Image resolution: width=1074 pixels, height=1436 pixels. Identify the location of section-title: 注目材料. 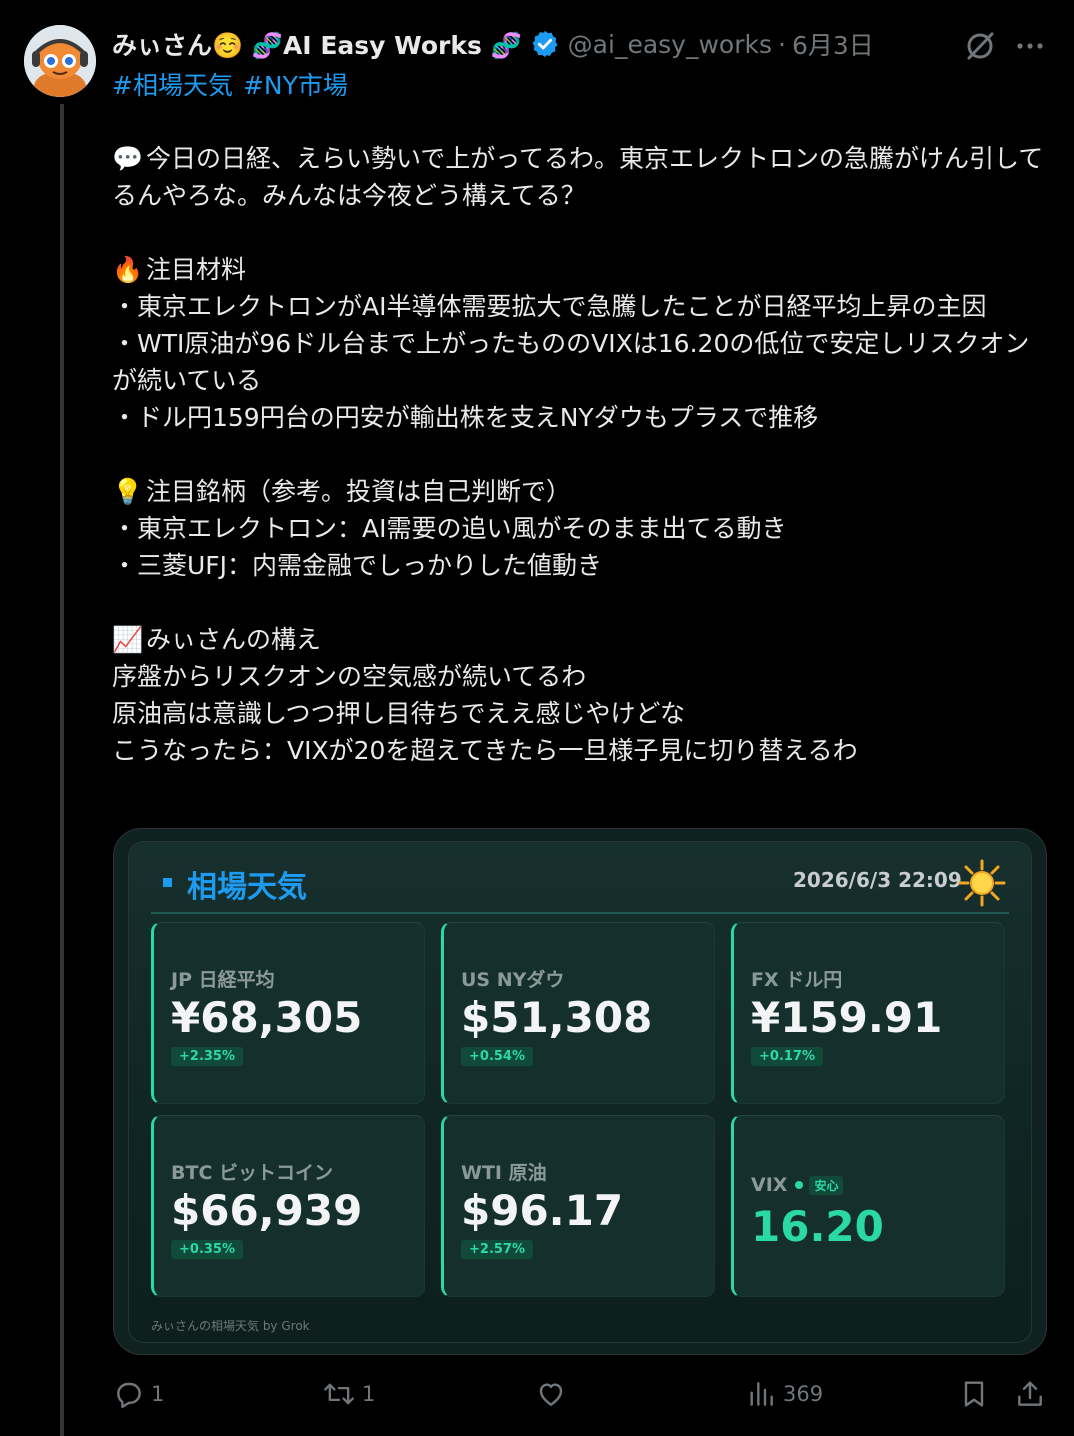
(196, 269).